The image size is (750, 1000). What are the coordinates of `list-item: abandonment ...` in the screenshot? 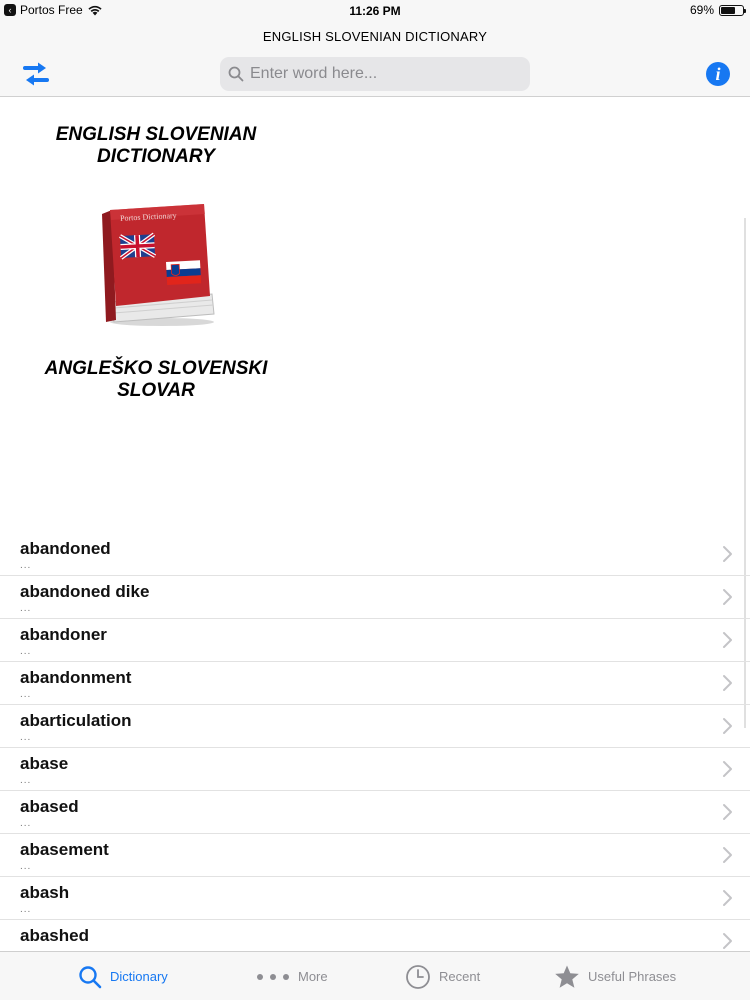 It's located at (375, 683).